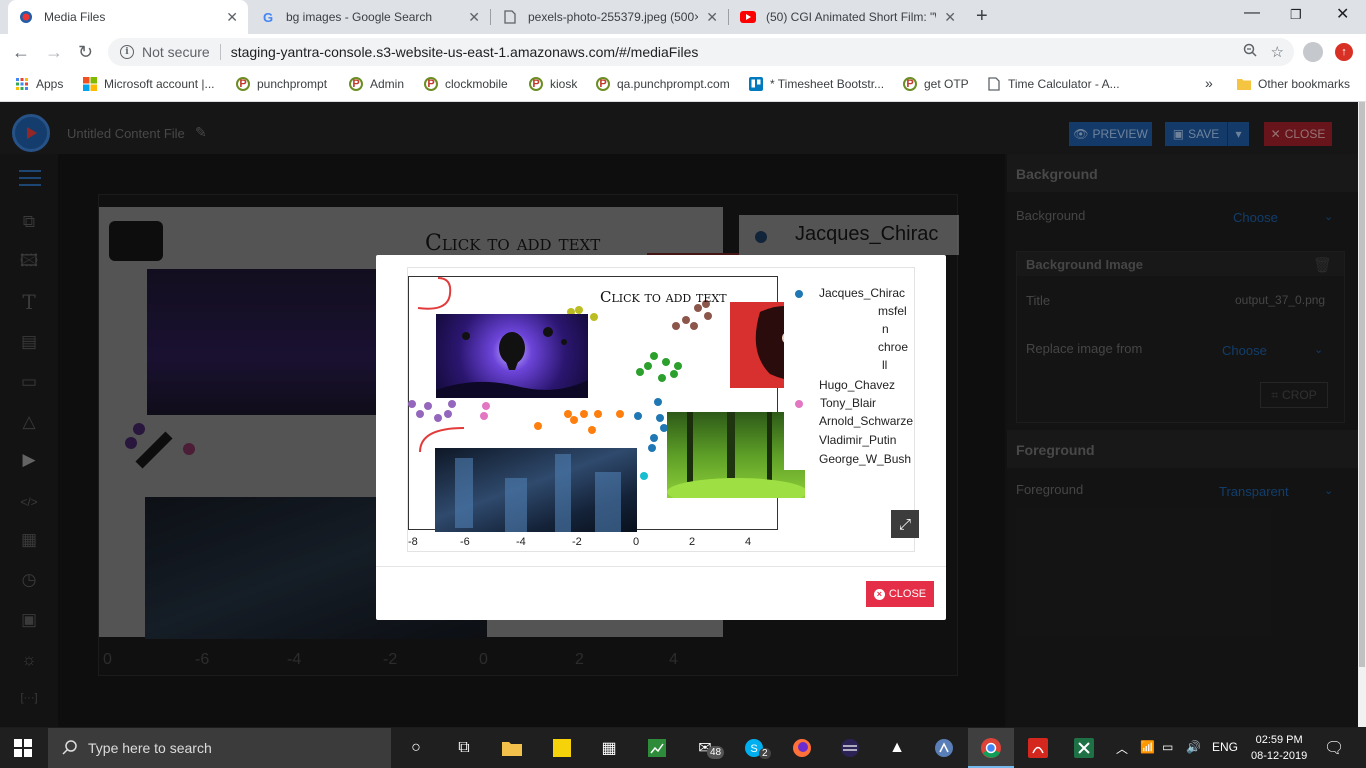  What do you see at coordinates (1122, 748) in the screenshot?
I see `show-hidden-icons-icon: ︿` at bounding box center [1122, 748].